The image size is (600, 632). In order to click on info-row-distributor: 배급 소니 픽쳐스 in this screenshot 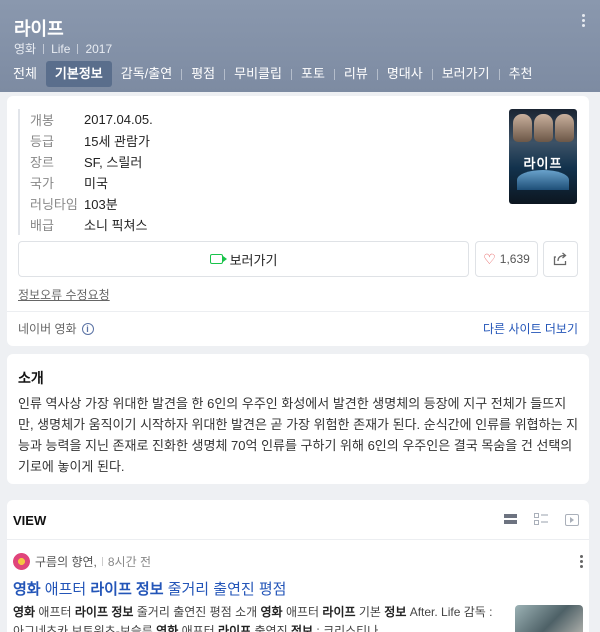, I will do `click(91, 224)`.